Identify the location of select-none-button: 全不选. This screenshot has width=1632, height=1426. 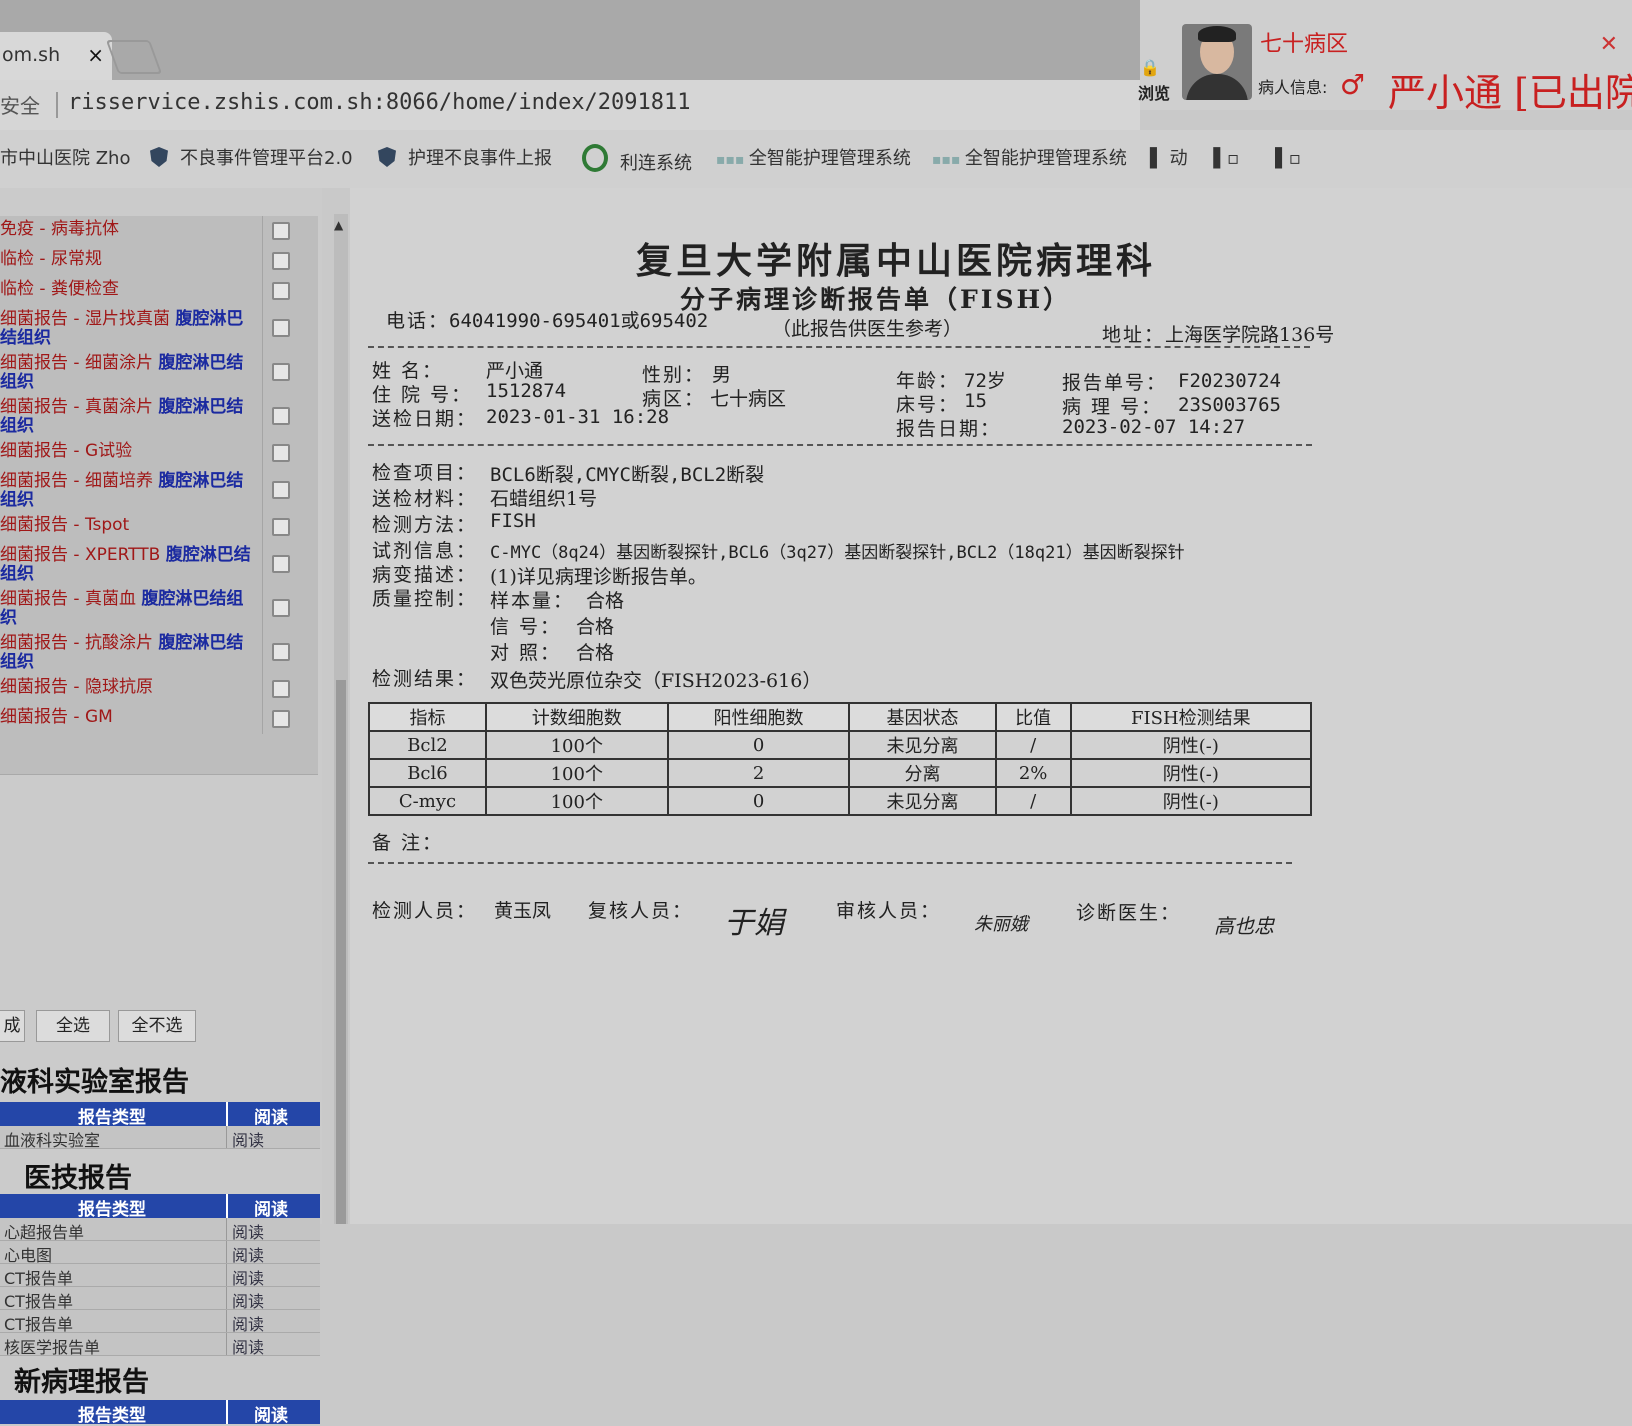
(157, 1026).